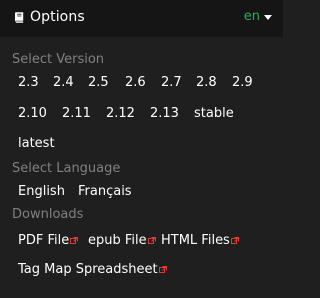 Image resolution: width=320 pixels, height=298 pixels. What do you see at coordinates (120, 114) in the screenshot?
I see `version-link-2-12: 2.12` at bounding box center [120, 114].